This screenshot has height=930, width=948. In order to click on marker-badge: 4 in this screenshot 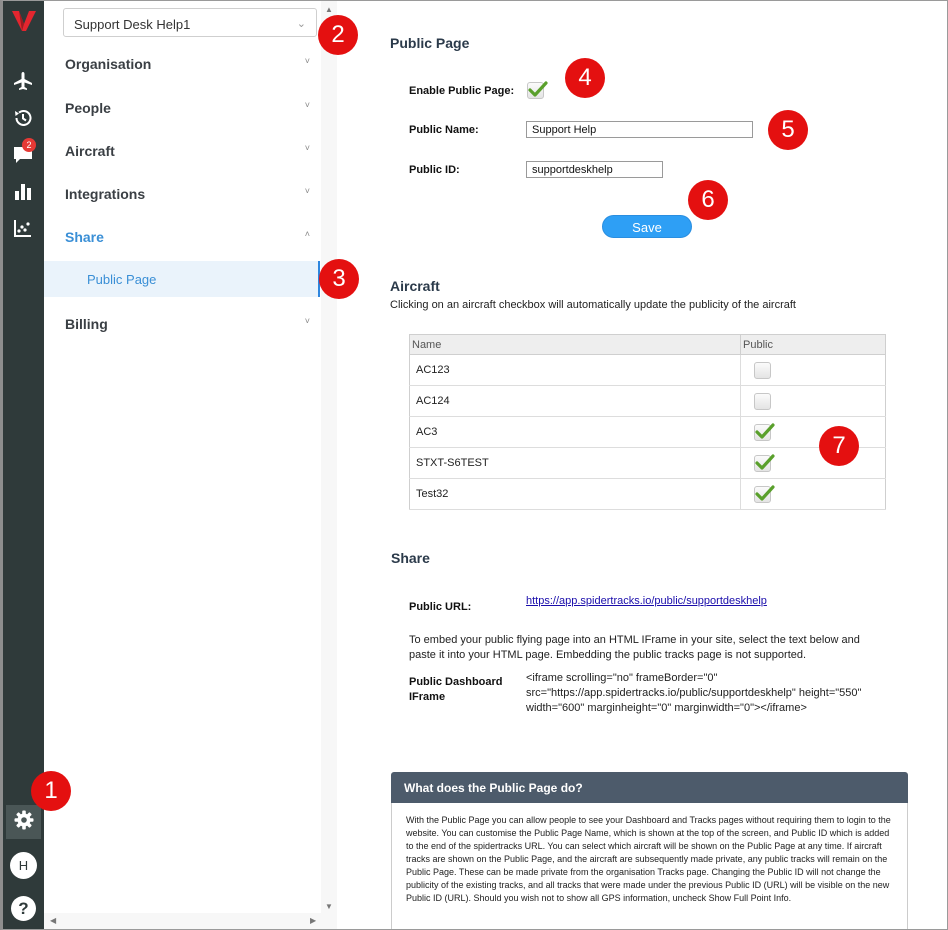, I will do `click(585, 78)`.